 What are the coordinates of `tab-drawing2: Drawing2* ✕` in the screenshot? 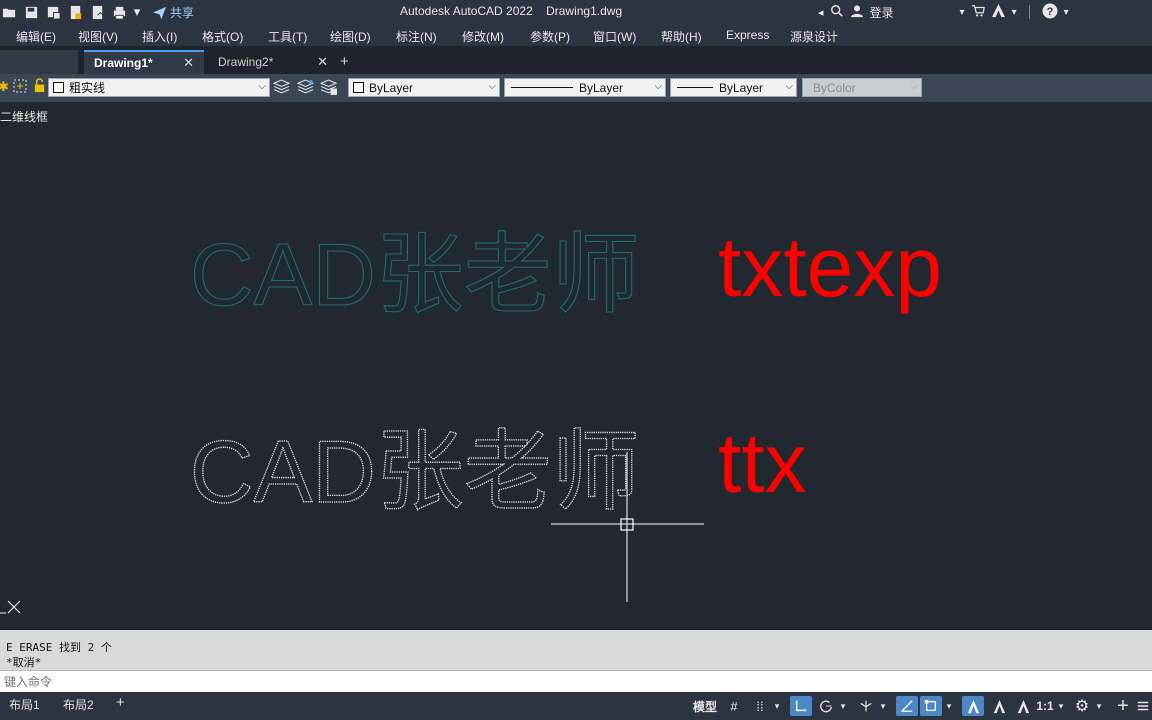 It's located at (274, 62).